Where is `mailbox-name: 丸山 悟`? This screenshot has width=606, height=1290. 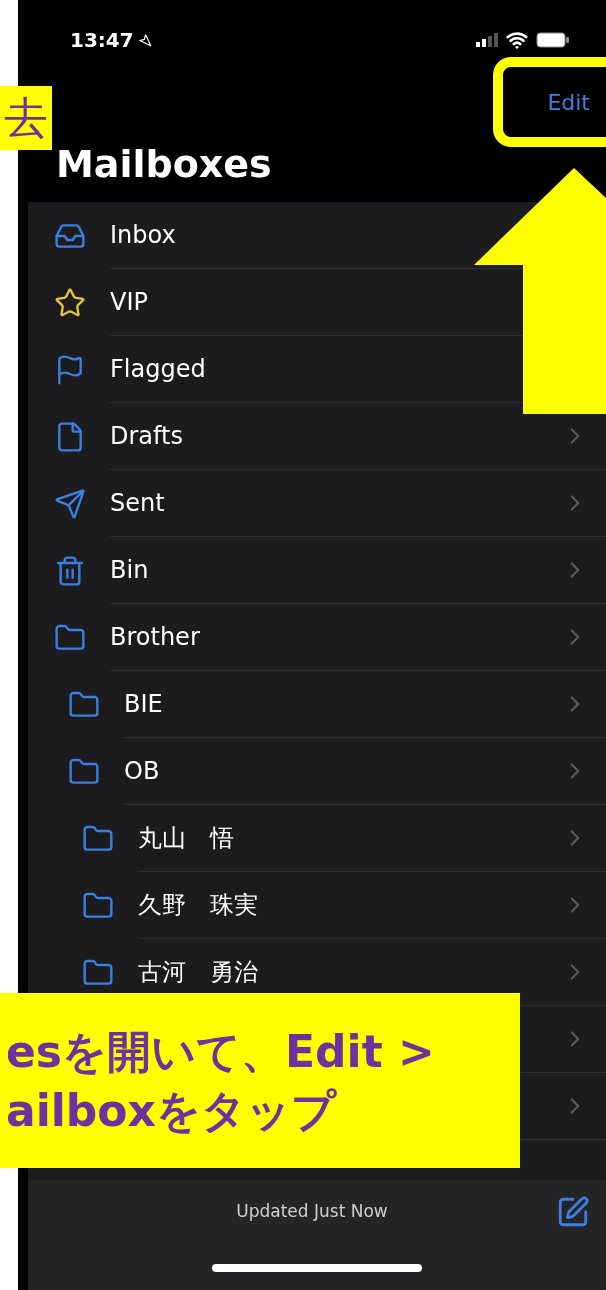
mailbox-name: 丸山 悟 is located at coordinates (186, 838).